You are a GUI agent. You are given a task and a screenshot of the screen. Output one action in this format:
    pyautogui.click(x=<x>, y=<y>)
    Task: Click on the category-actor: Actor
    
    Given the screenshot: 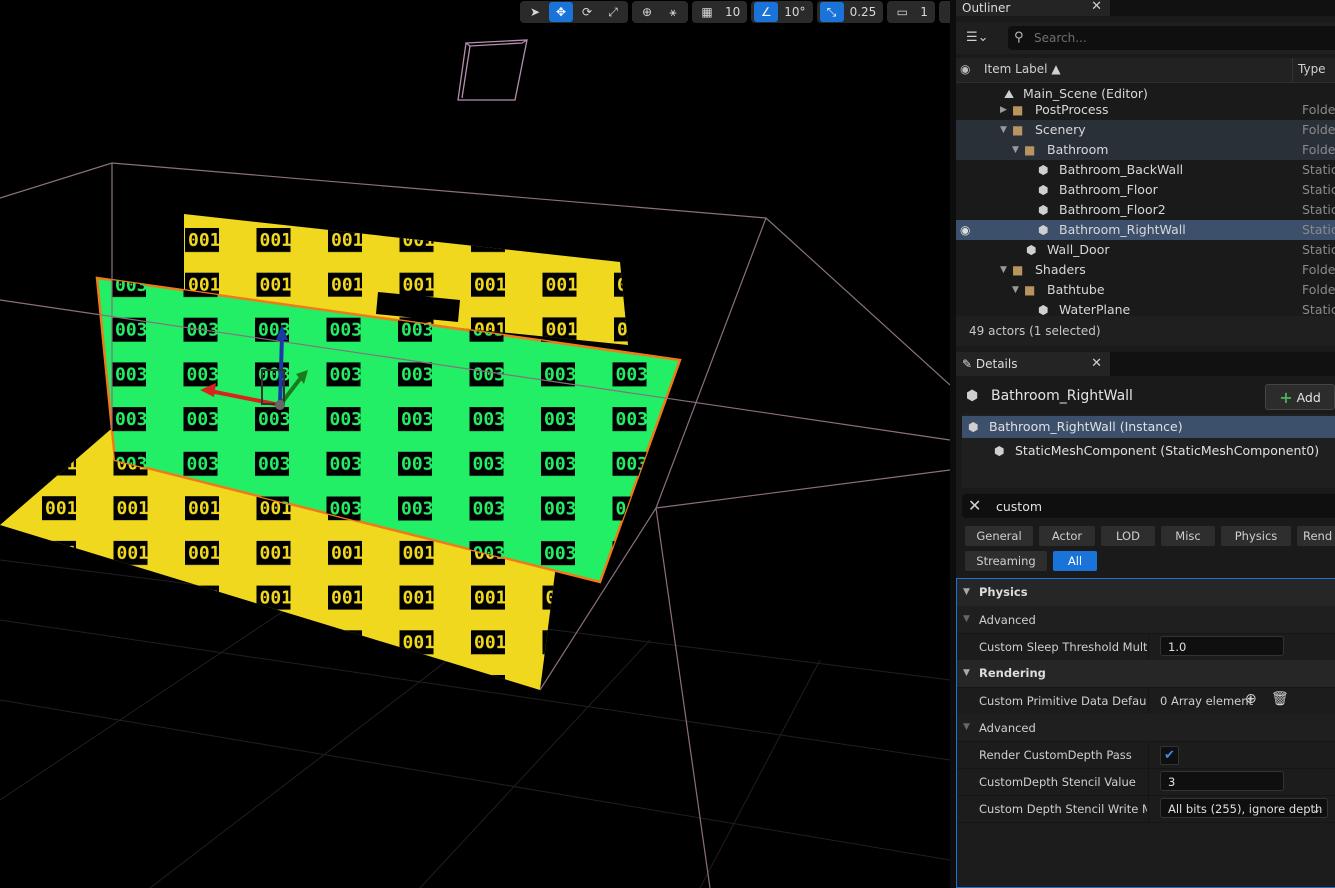 What is the action you would take?
    pyautogui.click(x=1067, y=536)
    